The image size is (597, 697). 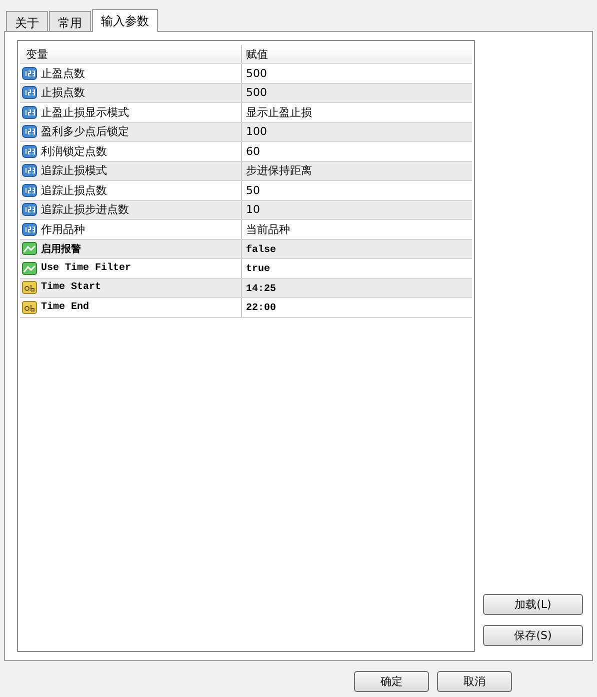 What do you see at coordinates (125, 20) in the screenshot?
I see `tab: 输入参数` at bounding box center [125, 20].